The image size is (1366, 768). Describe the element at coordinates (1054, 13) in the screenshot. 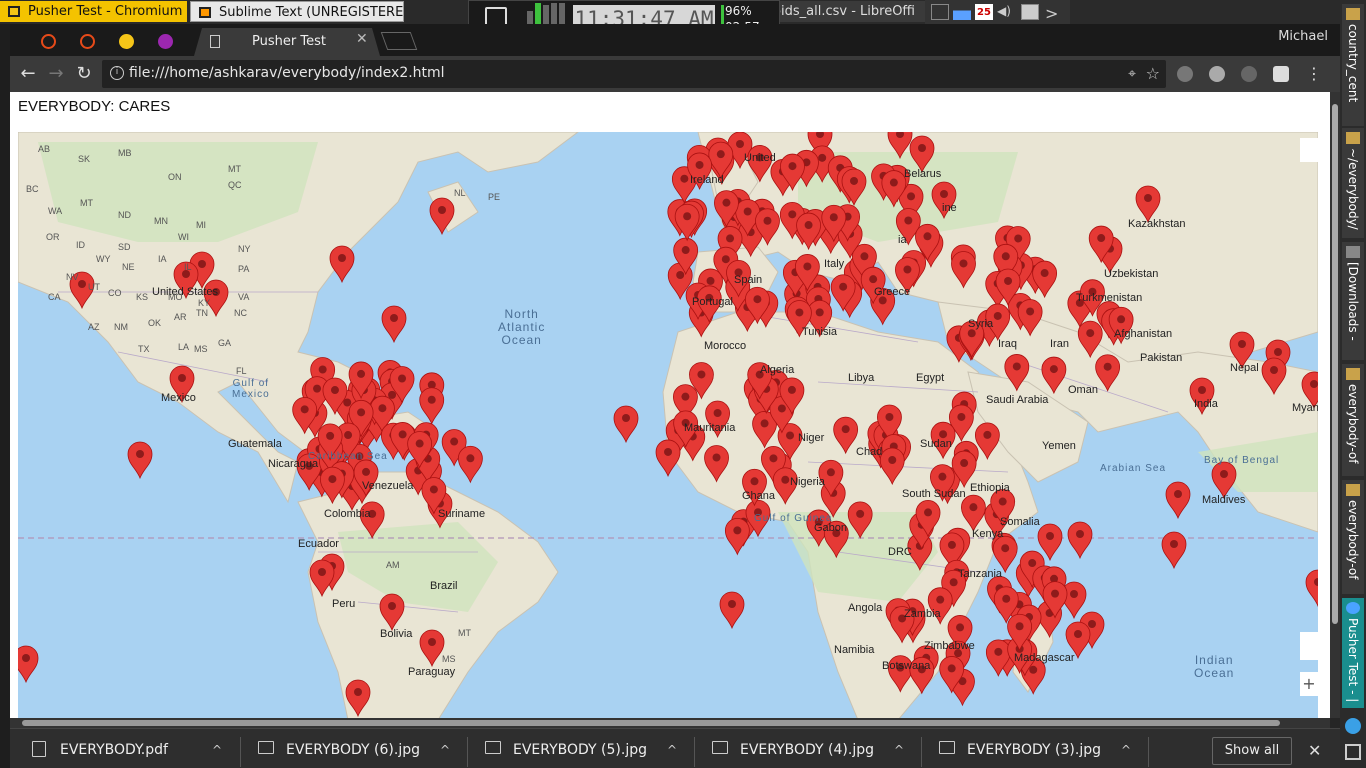

I see `chevron-right-icon: >` at that location.